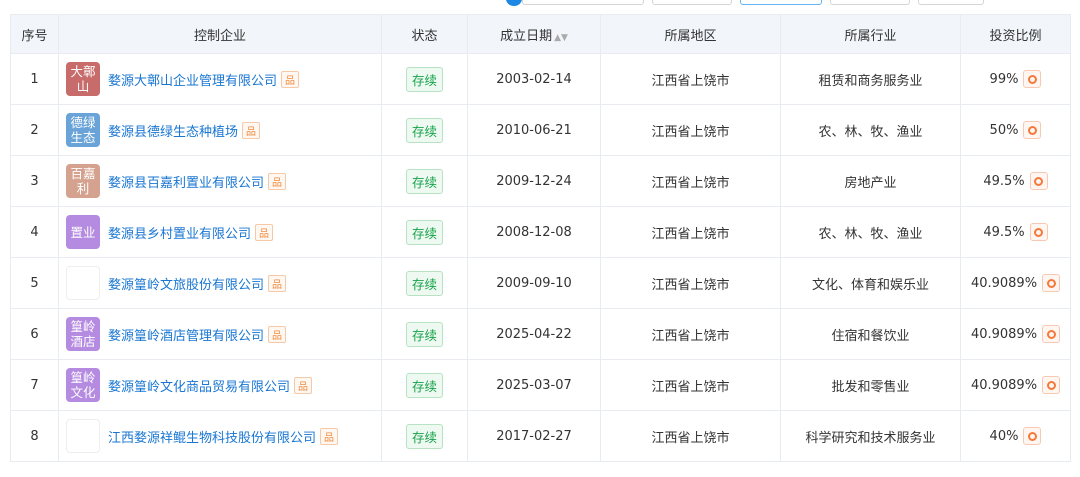 The width and height of the screenshot is (1080, 477). I want to click on row-ratio-cell: 50%, so click(1015, 130).